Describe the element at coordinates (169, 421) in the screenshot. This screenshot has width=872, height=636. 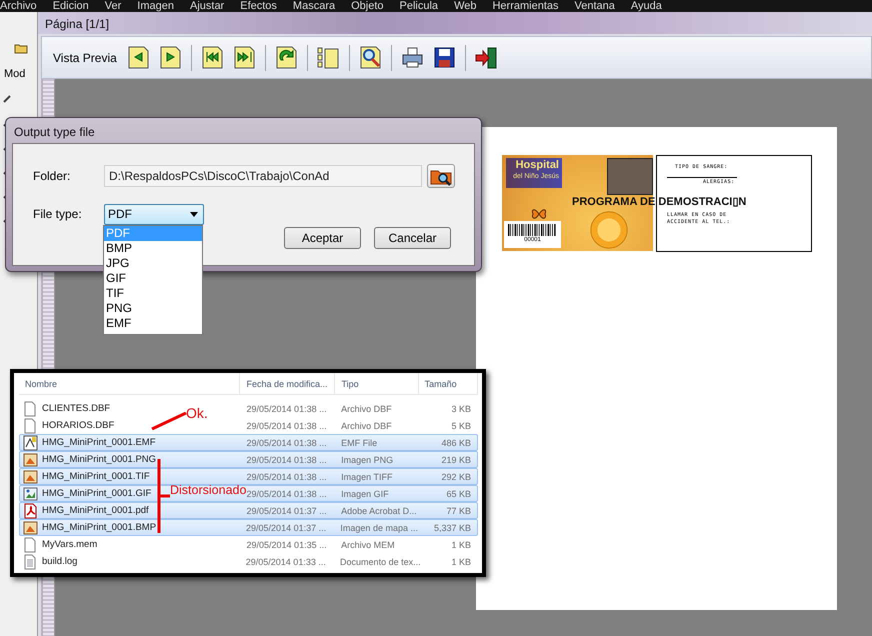
I see `annotation-line` at that location.